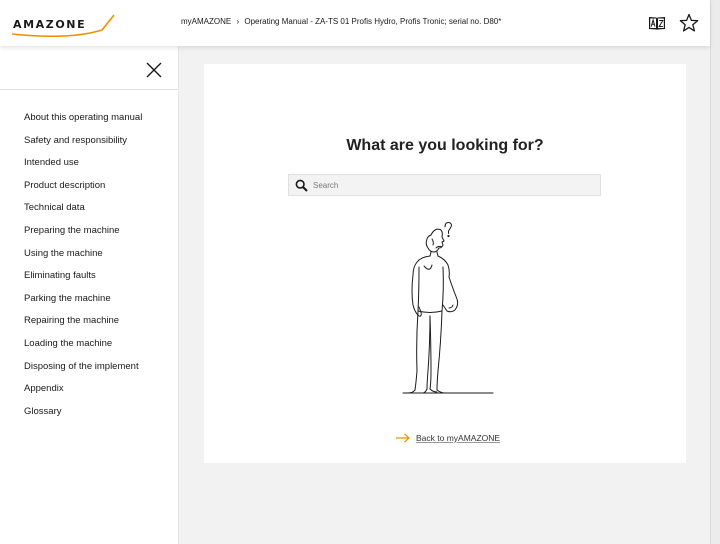  What do you see at coordinates (447, 308) in the screenshot?
I see `thinking-person-illustration` at bounding box center [447, 308].